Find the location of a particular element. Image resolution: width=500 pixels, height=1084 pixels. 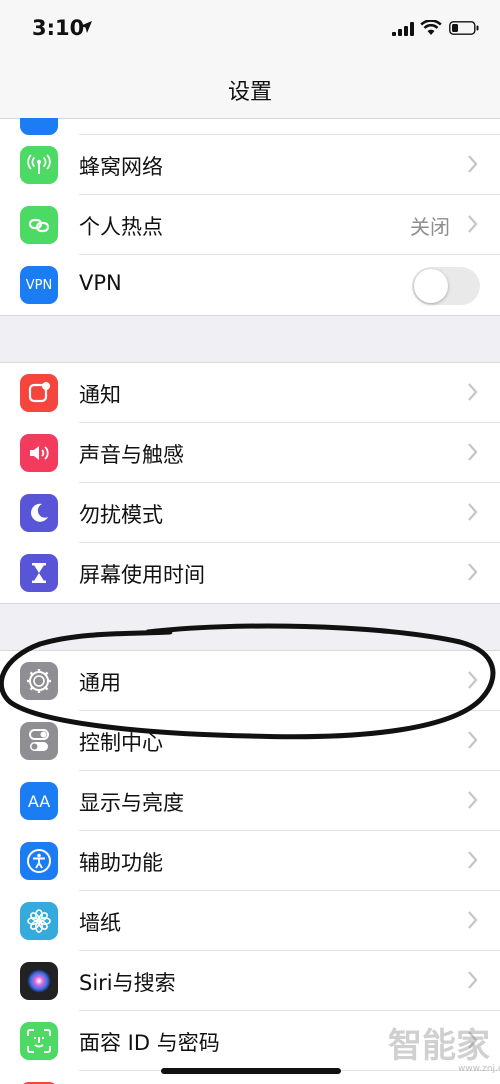

row-cellular: 蜂窝网络 is located at coordinates (250, 165).